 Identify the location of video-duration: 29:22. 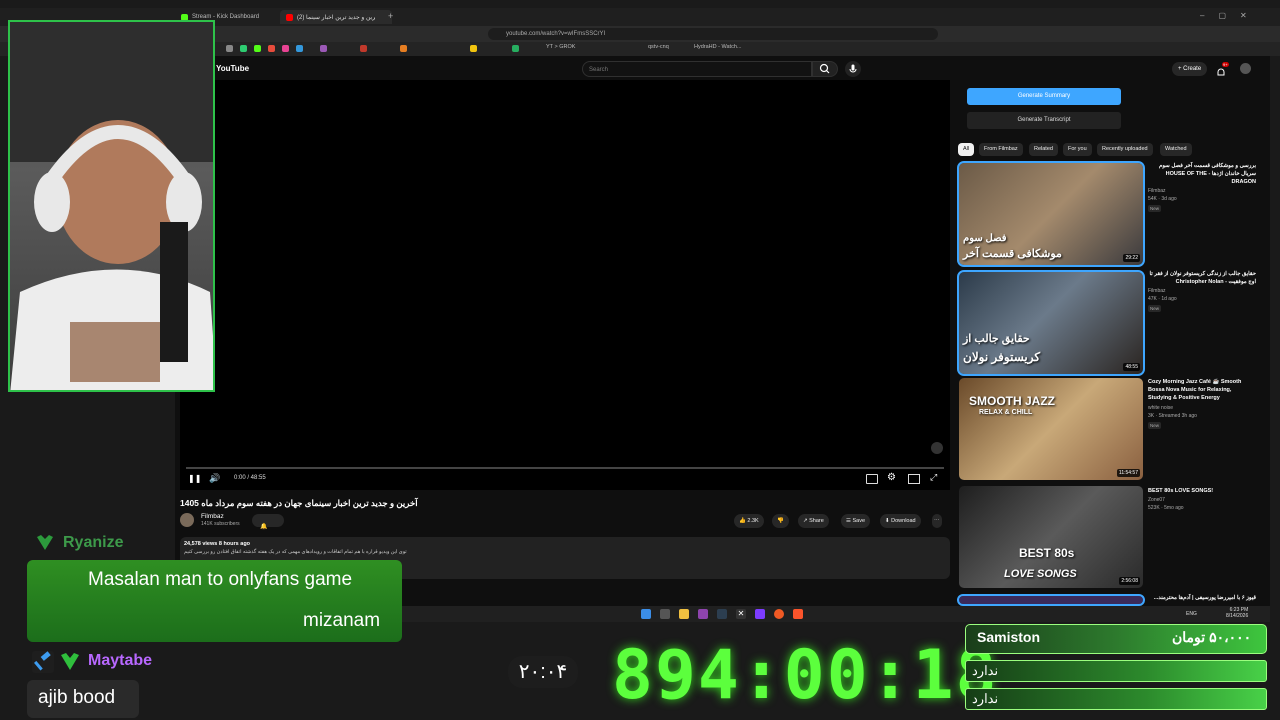
(1131, 258).